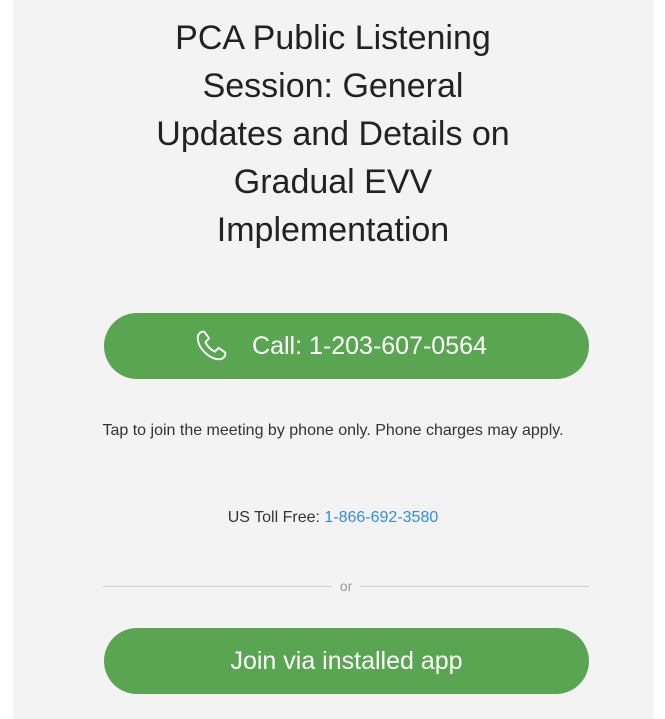  I want to click on meeting-title-line: Updates and Details on, so click(333, 134).